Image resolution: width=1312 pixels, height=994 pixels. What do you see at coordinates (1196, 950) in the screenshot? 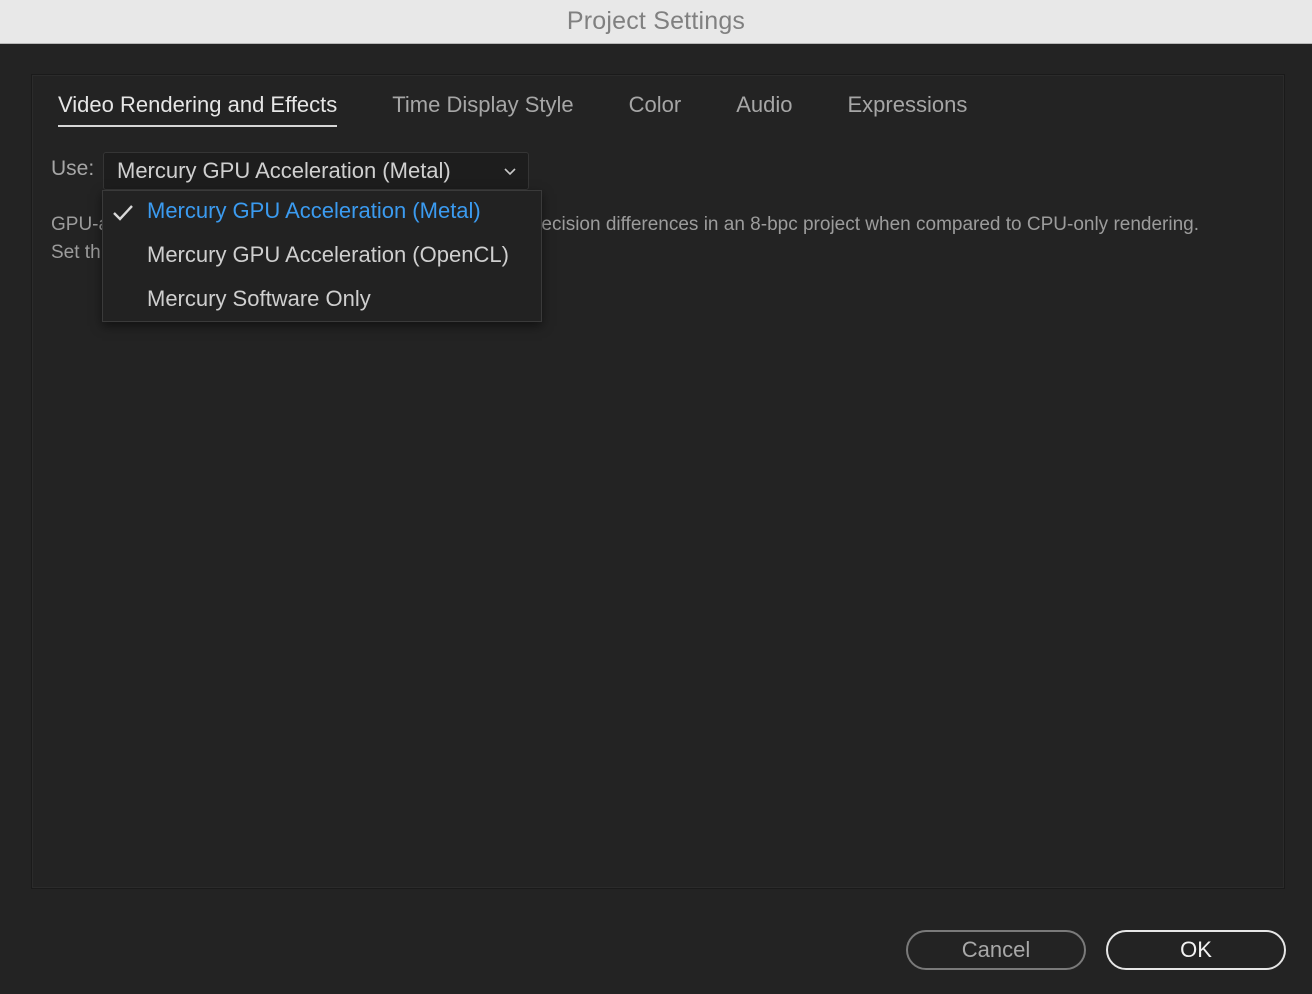
I see `ok-button: OK` at bounding box center [1196, 950].